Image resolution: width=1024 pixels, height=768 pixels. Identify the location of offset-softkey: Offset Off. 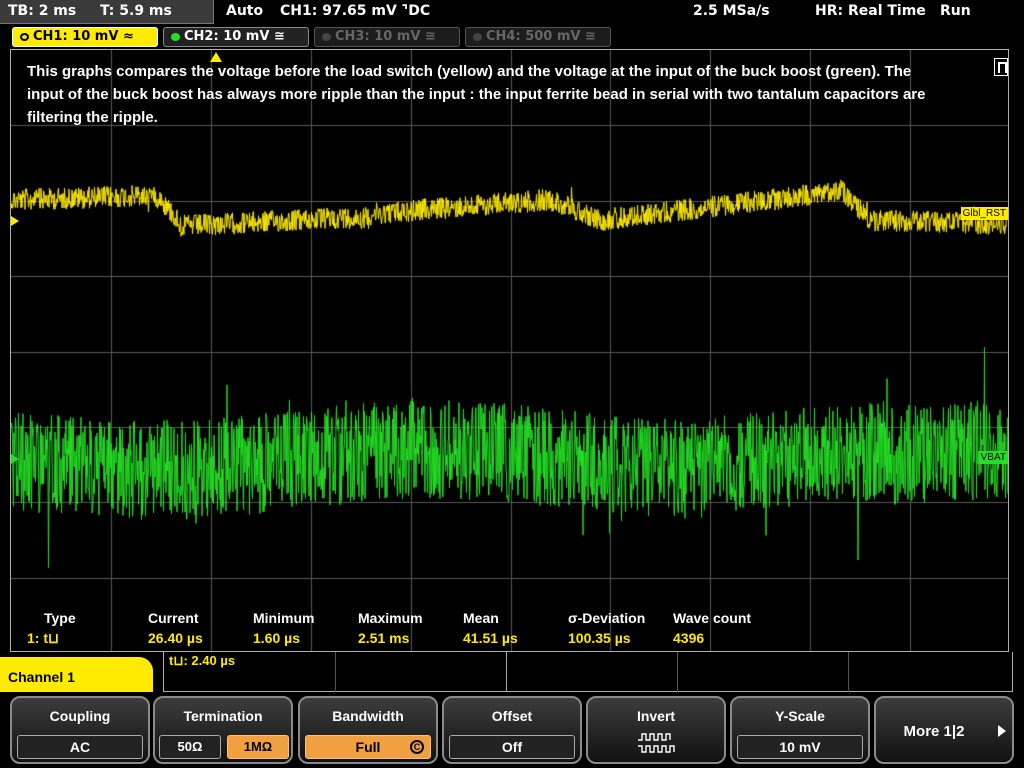
(512, 730).